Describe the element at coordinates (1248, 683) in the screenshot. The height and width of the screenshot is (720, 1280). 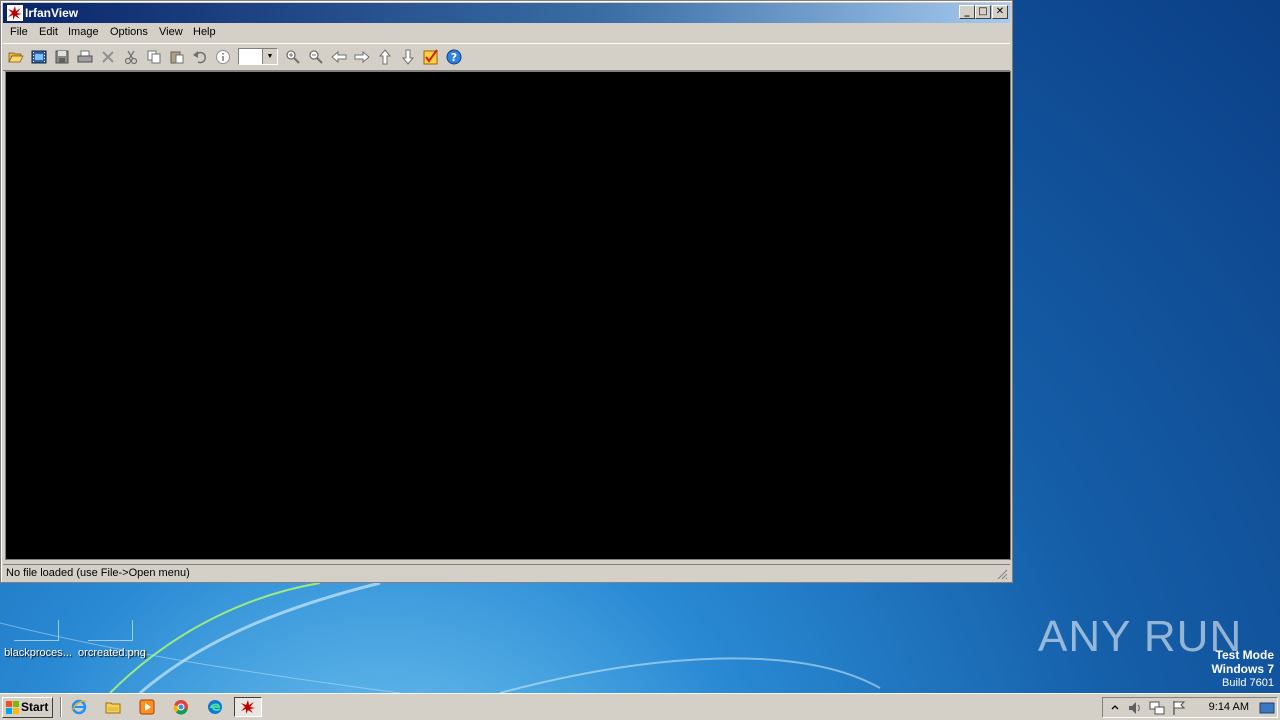
I see `test-mode-line3: Build 7601` at that location.